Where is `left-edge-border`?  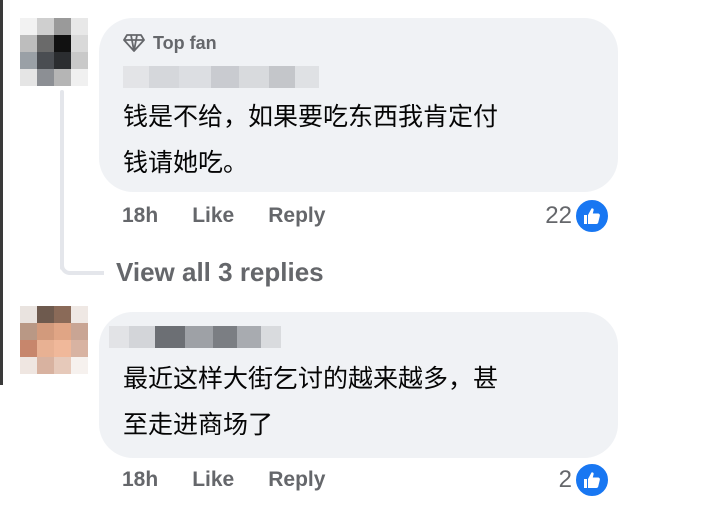
left-edge-border is located at coordinates (1, 192).